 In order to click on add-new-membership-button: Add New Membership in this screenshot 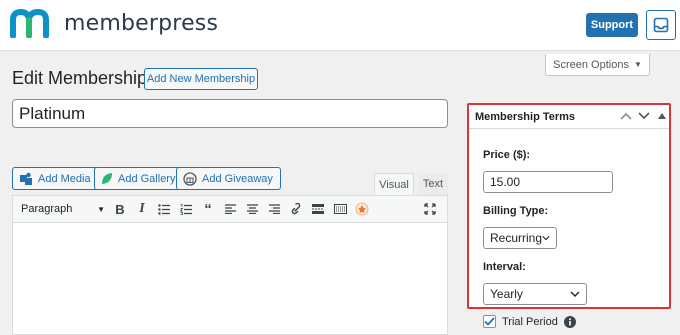, I will do `click(201, 79)`.